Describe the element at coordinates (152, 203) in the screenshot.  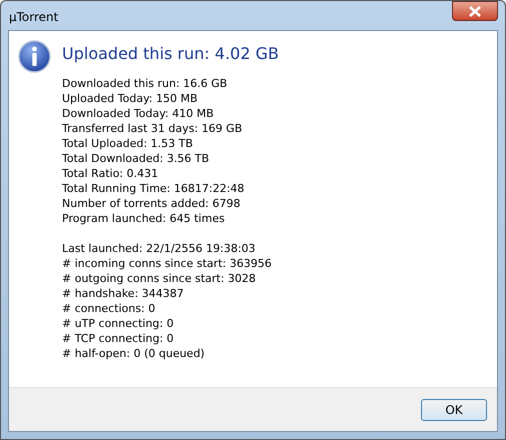
I see `stat-line: Number of torrents added: 6798` at that location.